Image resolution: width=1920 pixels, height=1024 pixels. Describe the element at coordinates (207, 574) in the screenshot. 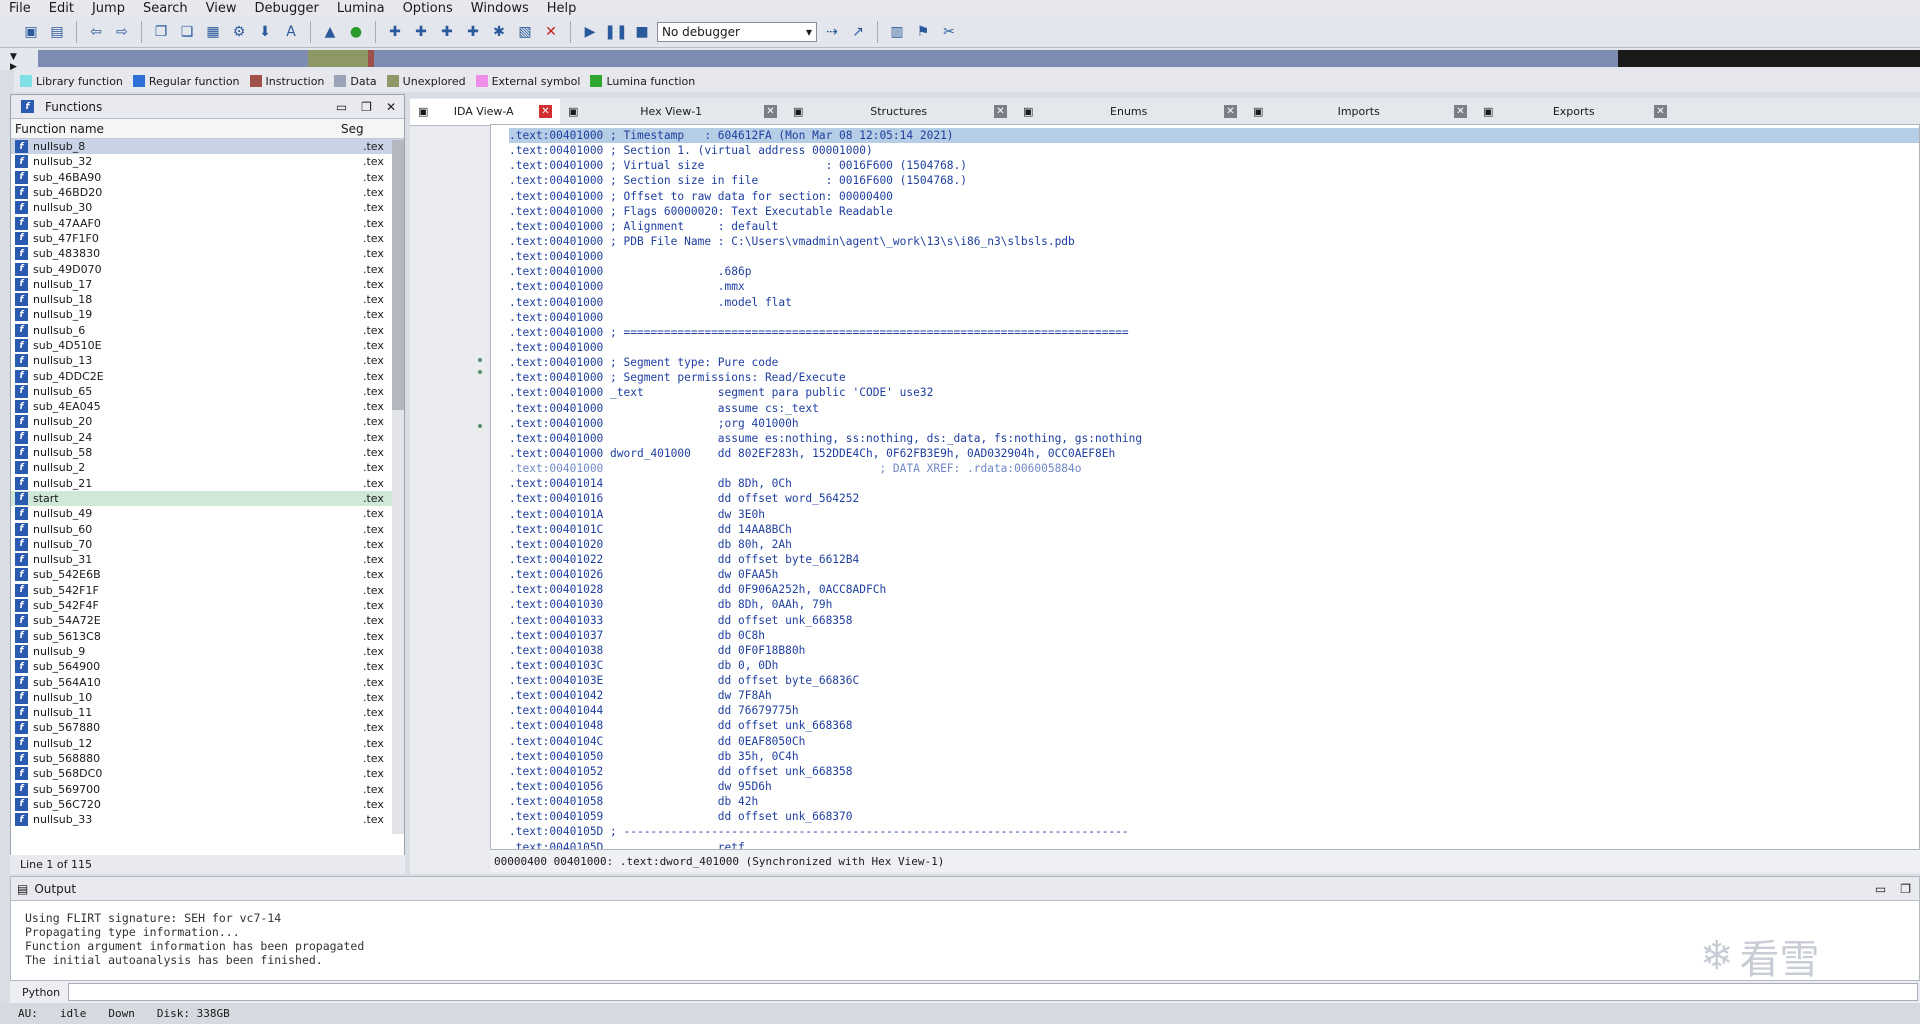

I see `function-row: f sub_542E6B .tex` at that location.